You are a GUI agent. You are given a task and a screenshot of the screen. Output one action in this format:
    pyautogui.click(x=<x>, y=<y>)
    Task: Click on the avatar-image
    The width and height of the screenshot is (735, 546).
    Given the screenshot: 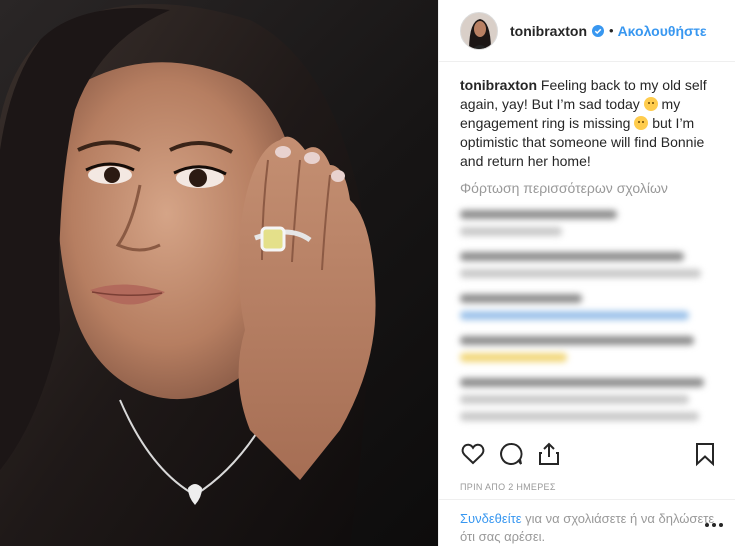 What is the action you would take?
    pyautogui.click(x=479, y=30)
    